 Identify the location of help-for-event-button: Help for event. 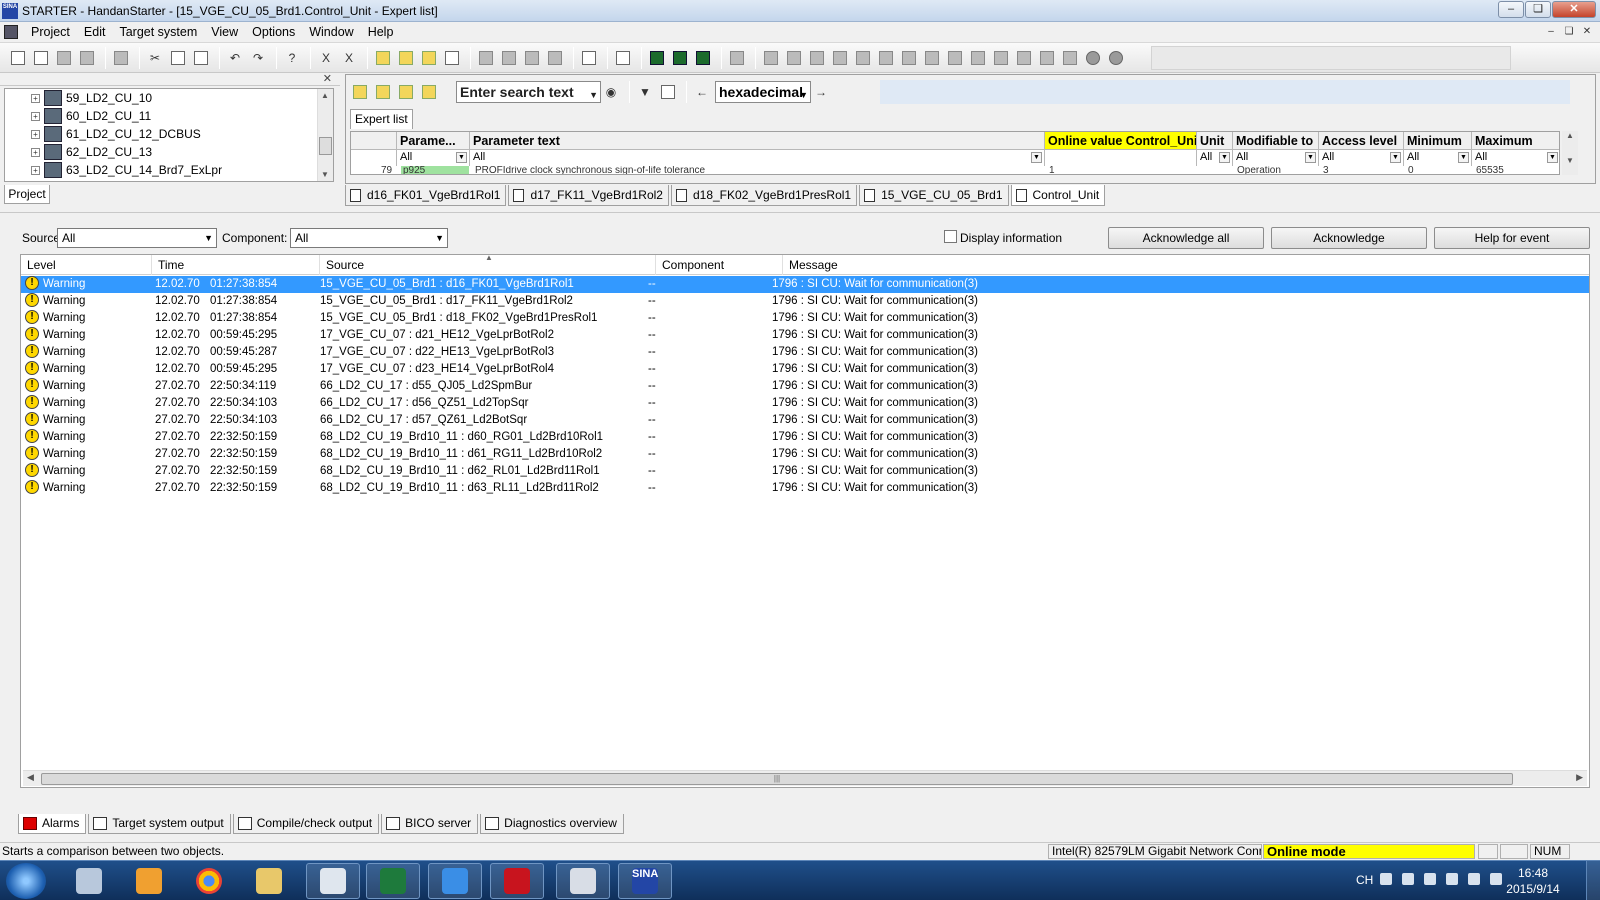
(1512, 238).